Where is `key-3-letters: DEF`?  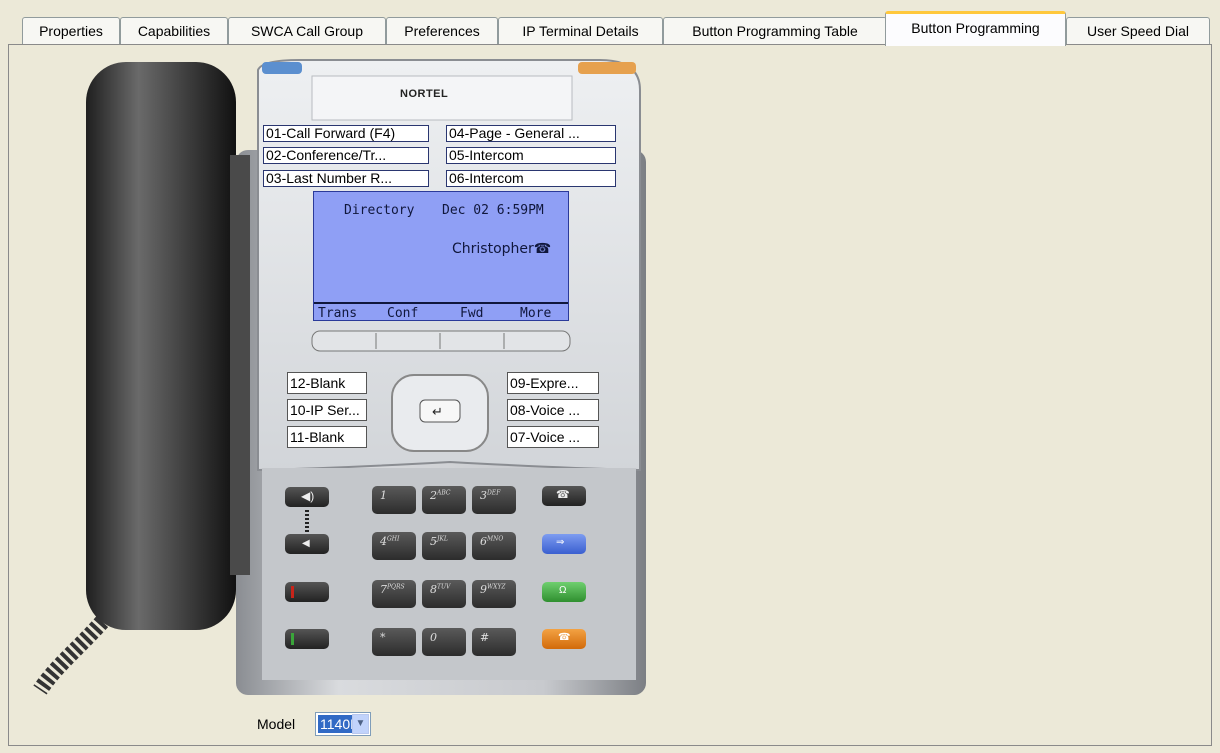 key-3-letters: DEF is located at coordinates (494, 493).